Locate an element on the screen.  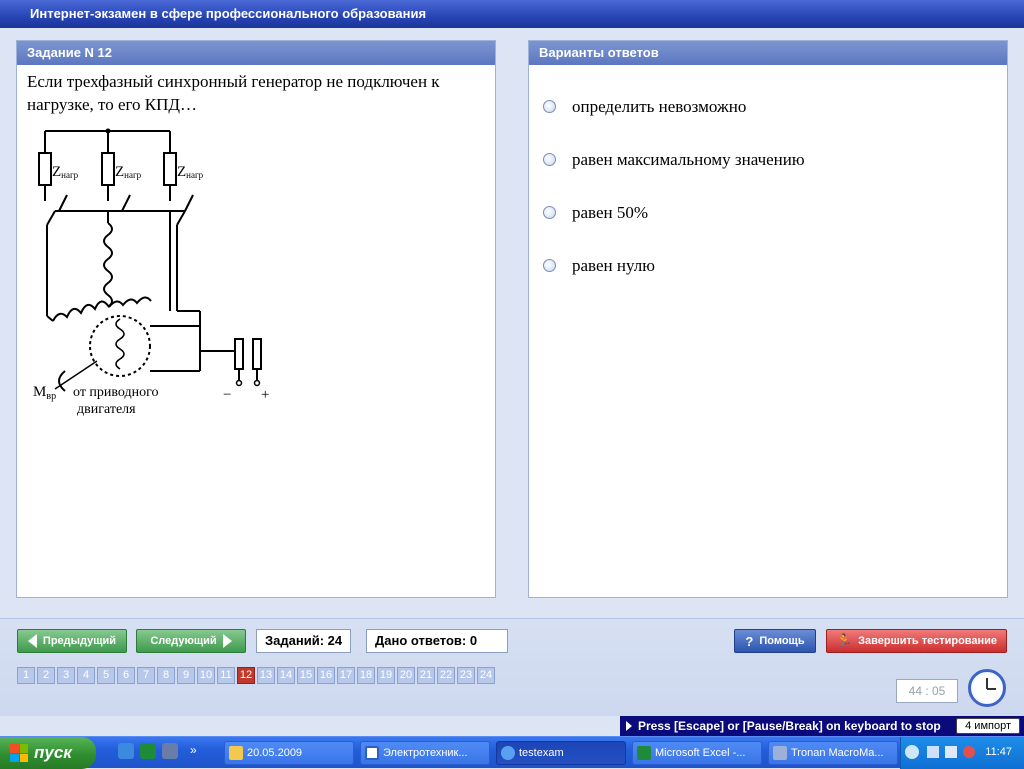
answer-option-4: равен нулю is located at coordinates (768, 265).